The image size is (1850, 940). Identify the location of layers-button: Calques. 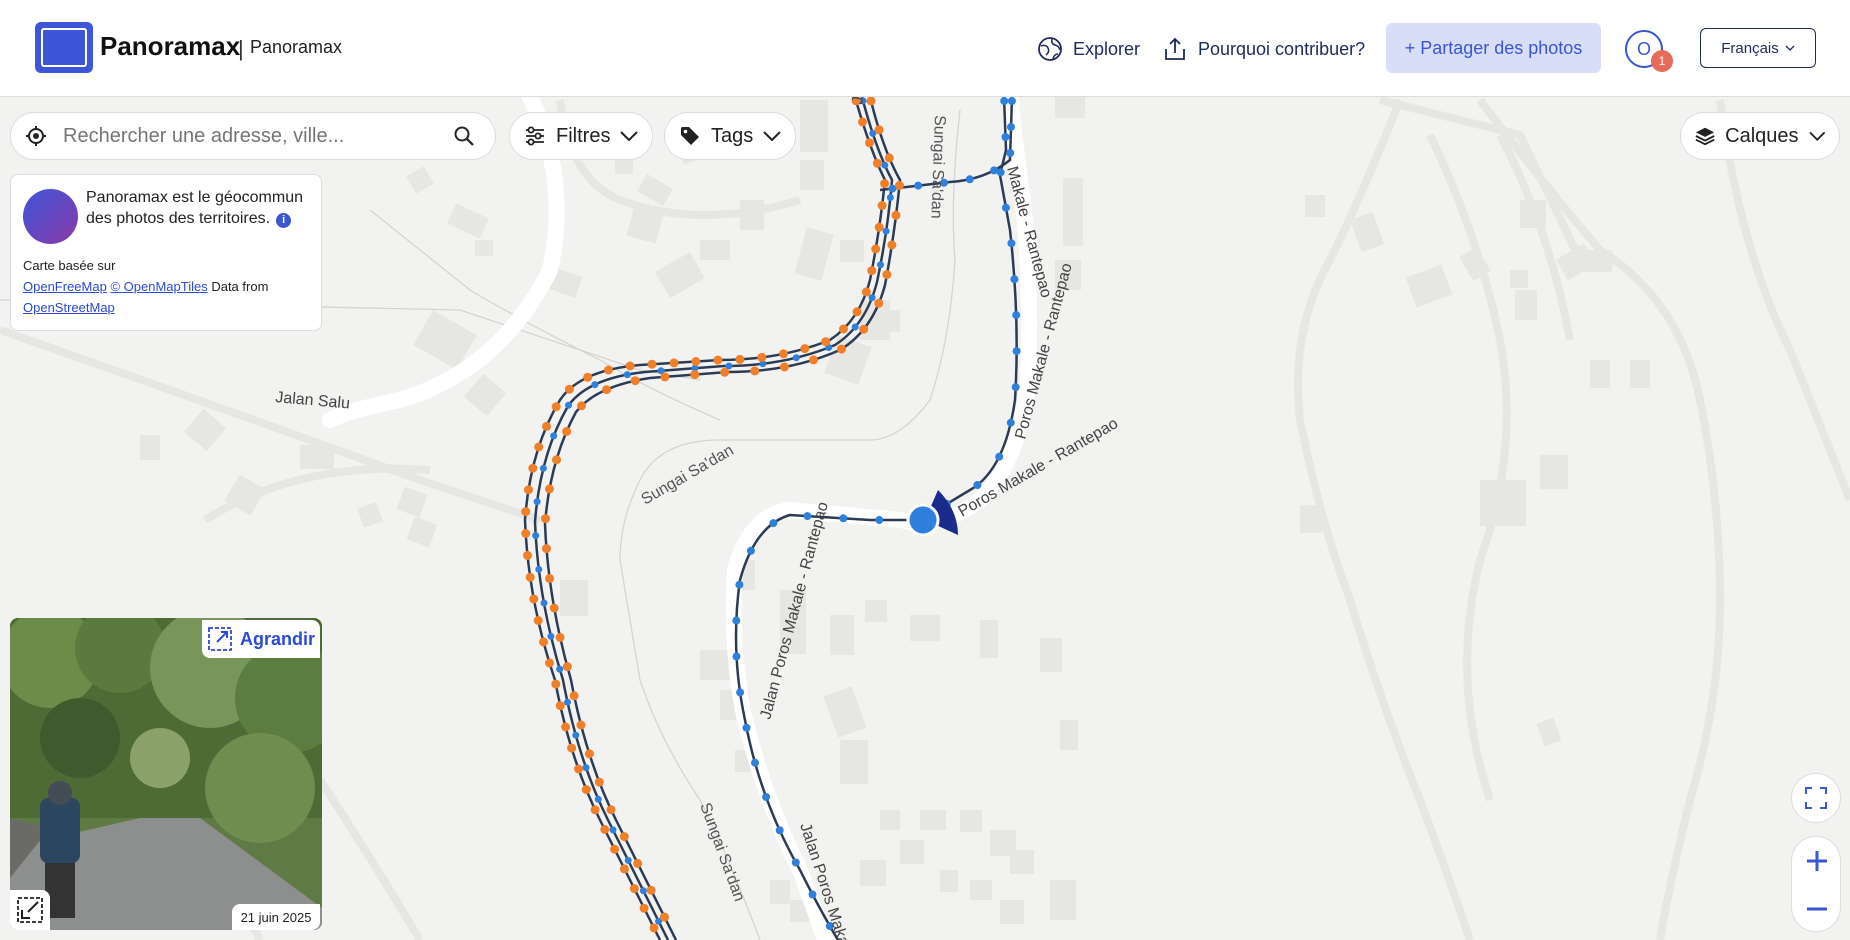
(1760, 136).